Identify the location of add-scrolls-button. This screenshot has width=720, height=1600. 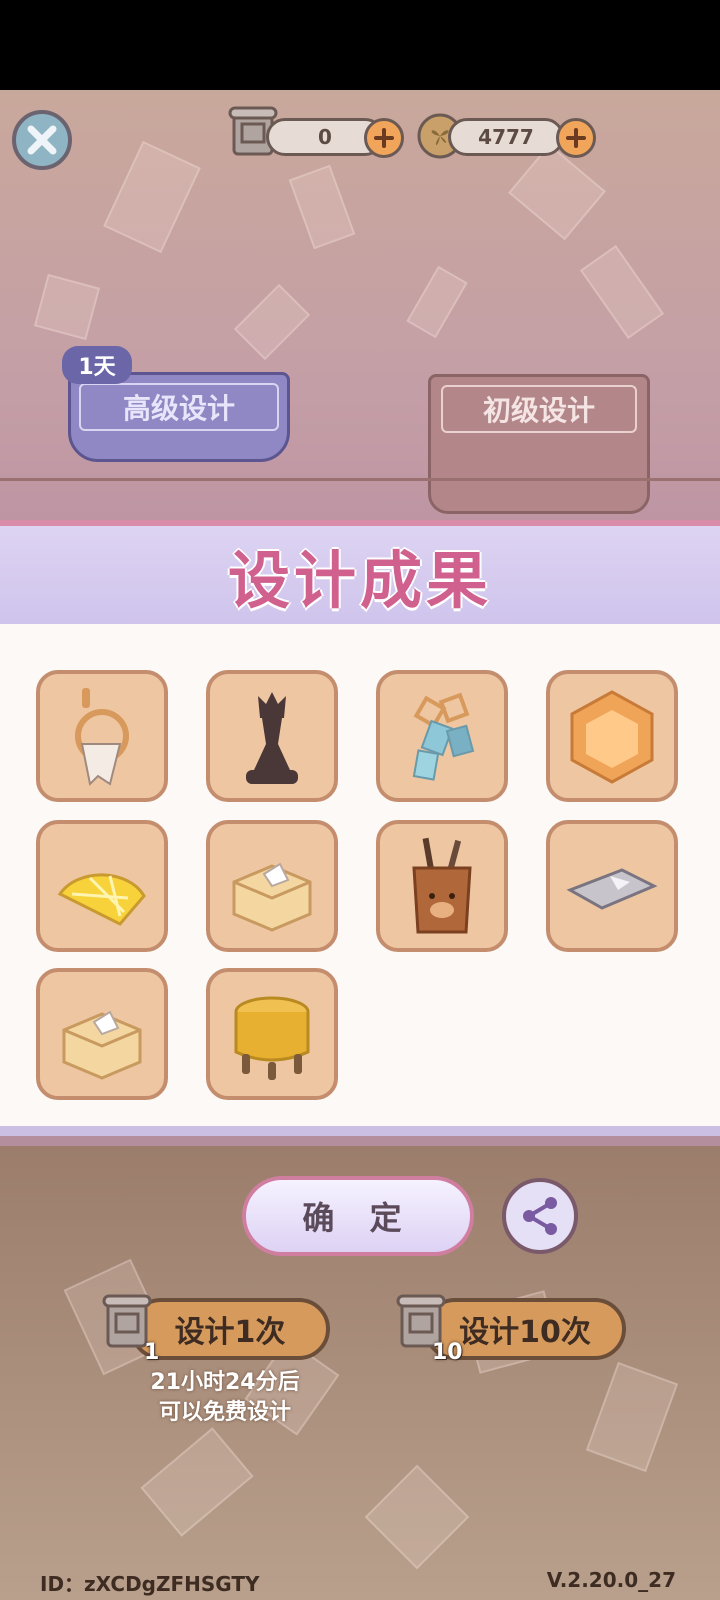
(384, 138).